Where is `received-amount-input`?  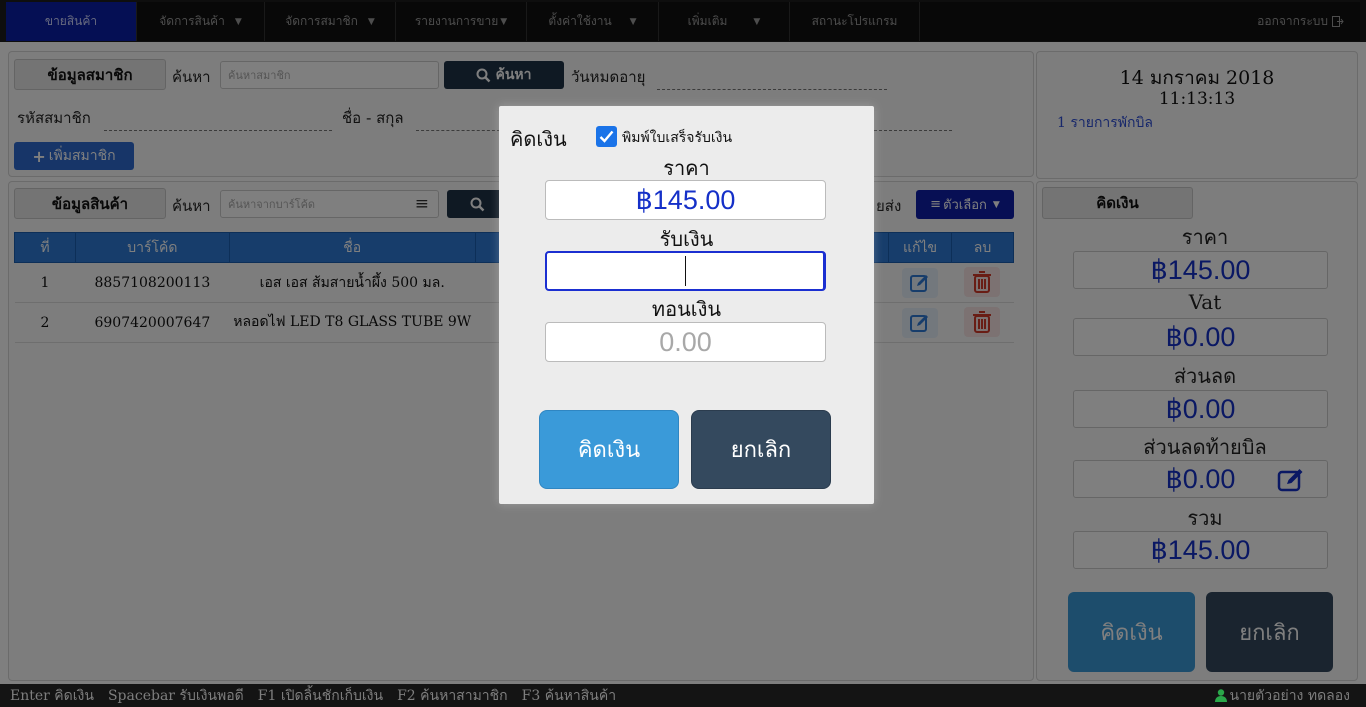
received-amount-input is located at coordinates (685, 271).